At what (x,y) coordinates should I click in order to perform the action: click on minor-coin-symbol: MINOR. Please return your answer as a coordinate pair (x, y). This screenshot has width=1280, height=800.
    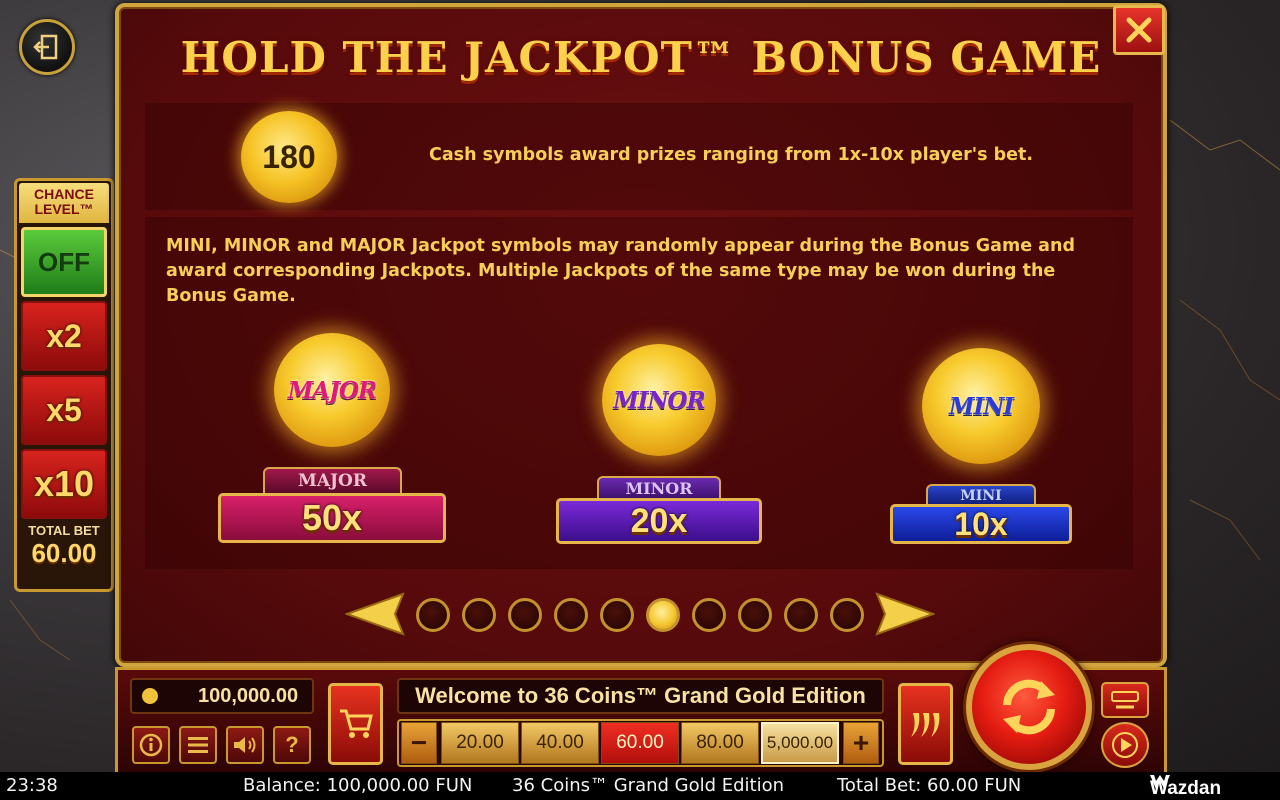
    Looking at the image, I should click on (659, 400).